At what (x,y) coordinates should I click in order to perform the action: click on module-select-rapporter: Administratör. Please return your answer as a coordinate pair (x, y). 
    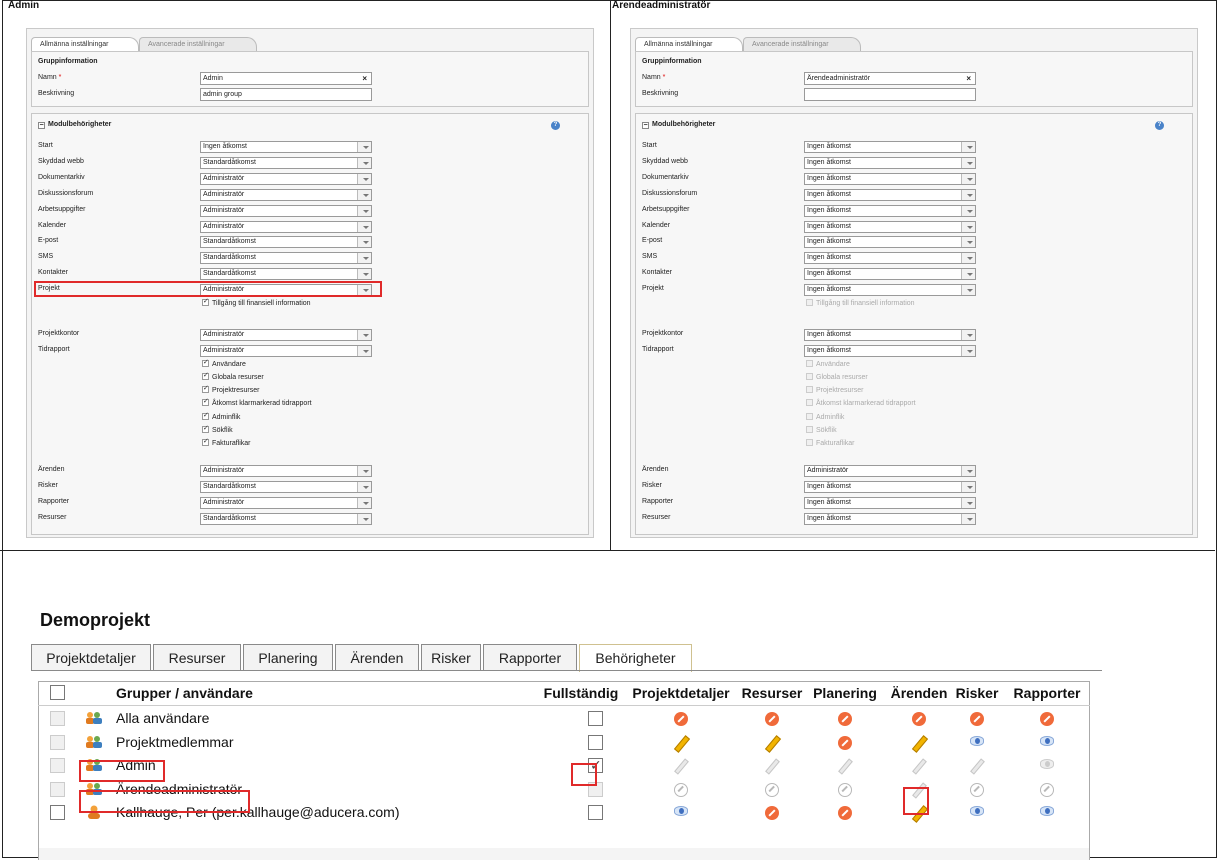
    Looking at the image, I should click on (286, 503).